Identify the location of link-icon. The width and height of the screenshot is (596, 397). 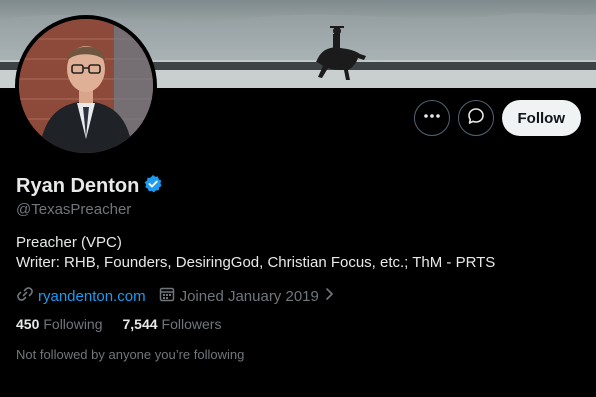
(25, 296).